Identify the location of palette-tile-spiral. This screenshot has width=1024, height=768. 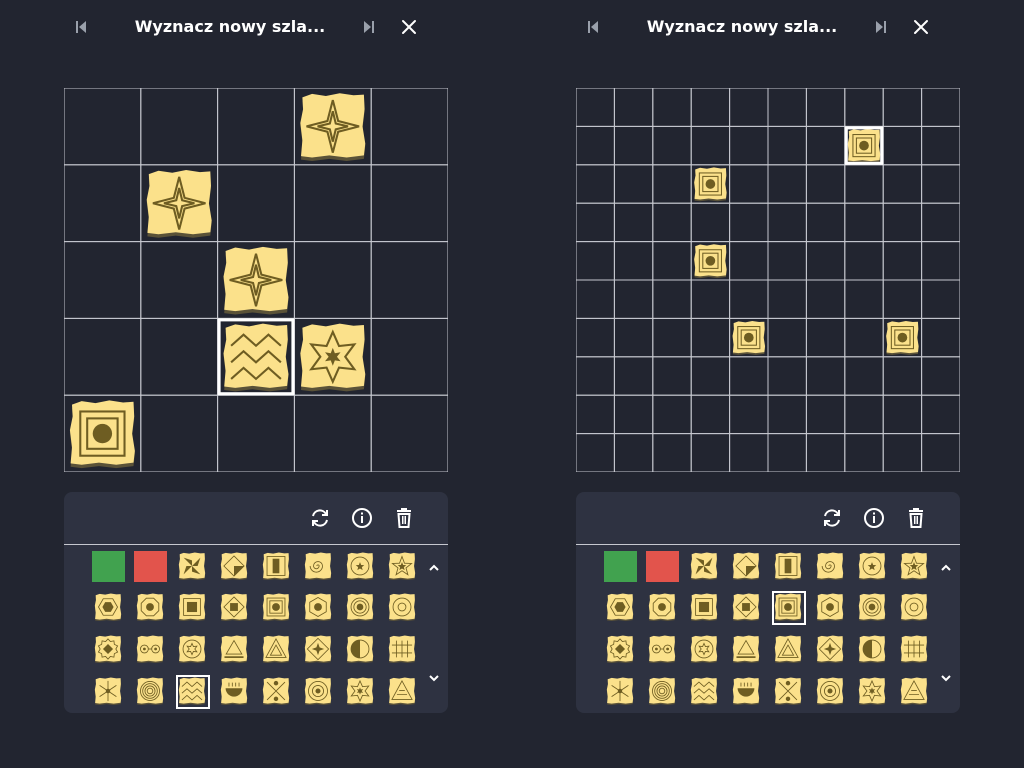
(319, 567).